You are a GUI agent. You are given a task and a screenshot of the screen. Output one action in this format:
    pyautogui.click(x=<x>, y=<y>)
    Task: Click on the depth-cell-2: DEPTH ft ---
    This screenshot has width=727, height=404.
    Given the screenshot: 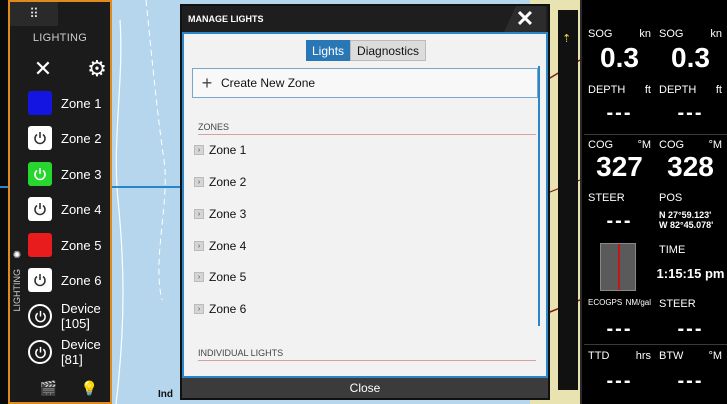 What is the action you would take?
    pyautogui.click(x=690, y=105)
    